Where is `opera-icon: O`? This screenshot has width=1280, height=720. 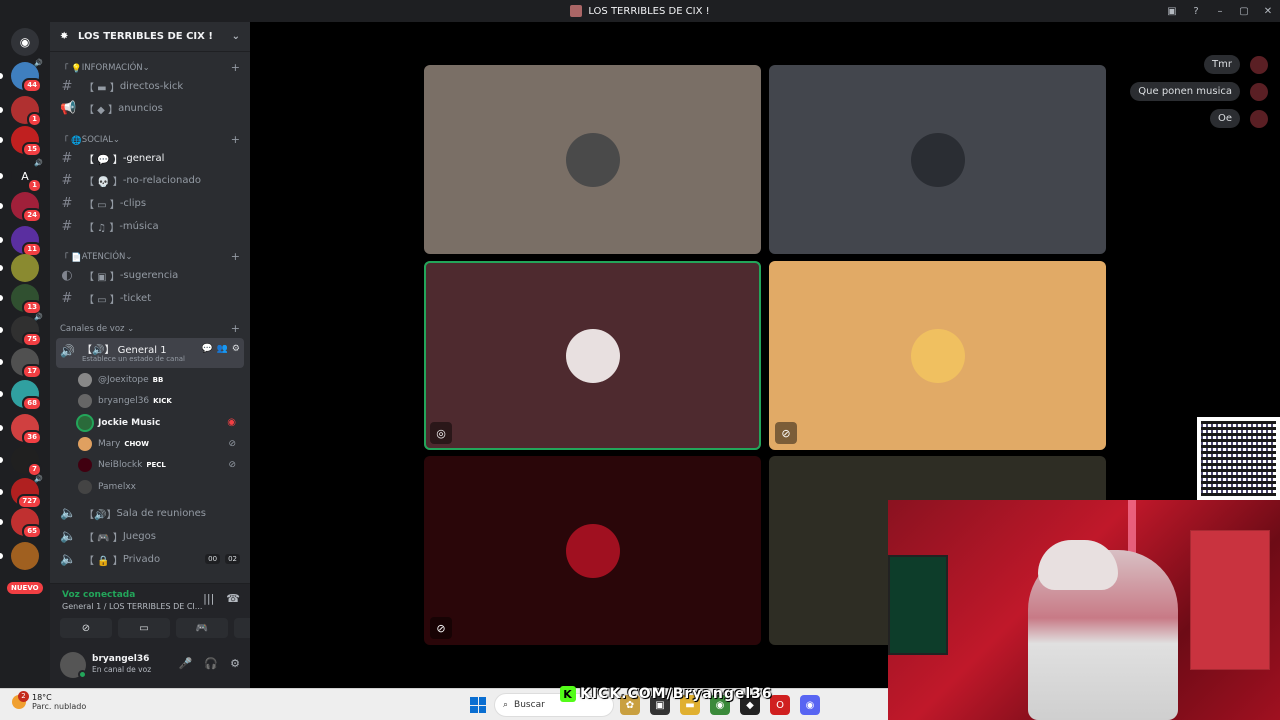 opera-icon: O is located at coordinates (780, 705).